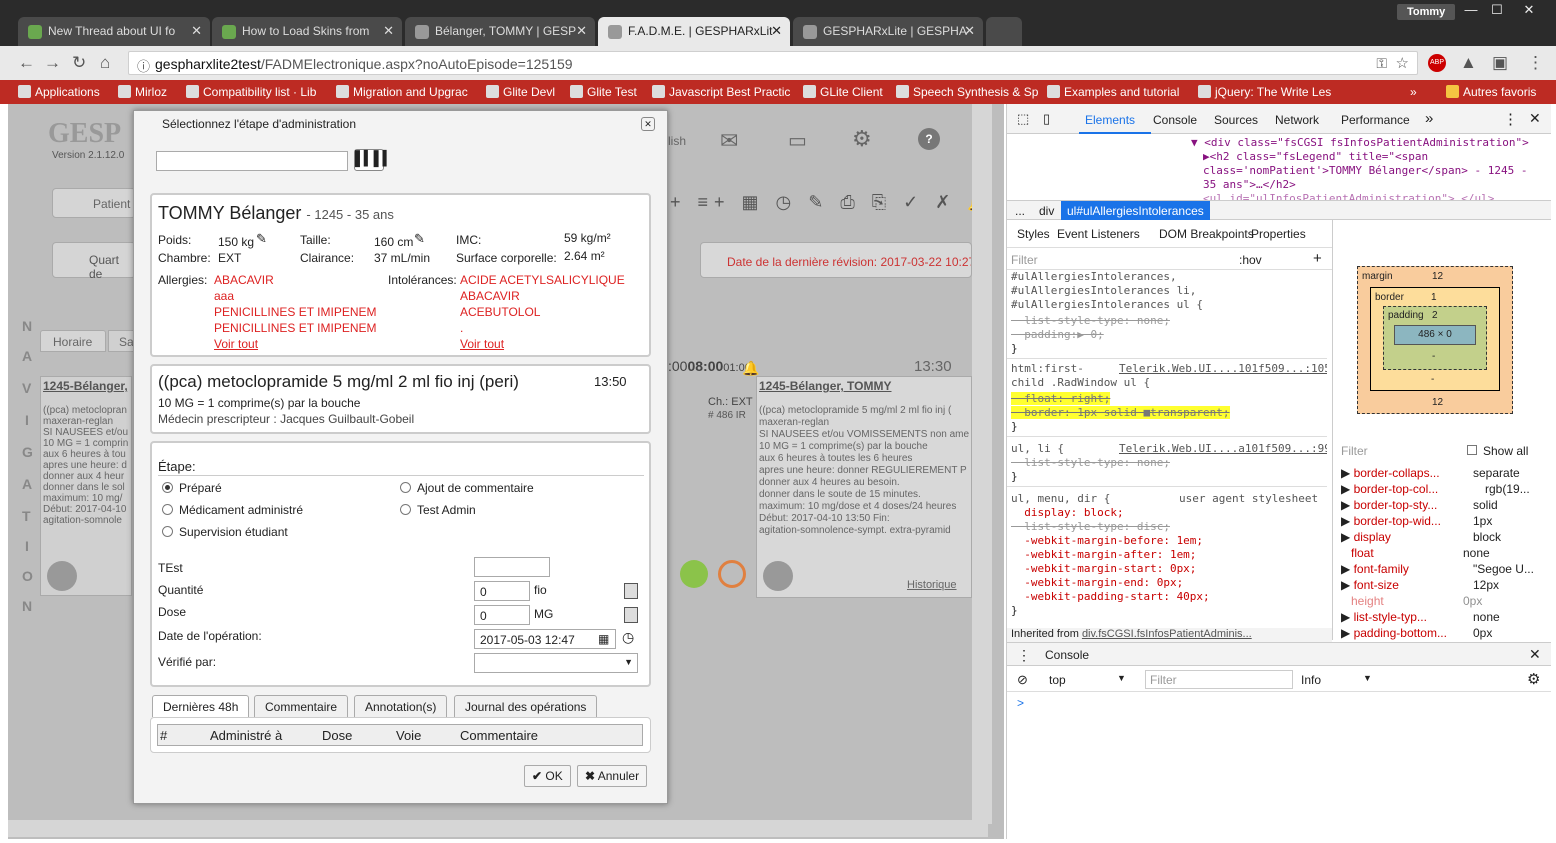  Describe the element at coordinates (52, 63) in the screenshot. I see `forward-icon: →` at that location.